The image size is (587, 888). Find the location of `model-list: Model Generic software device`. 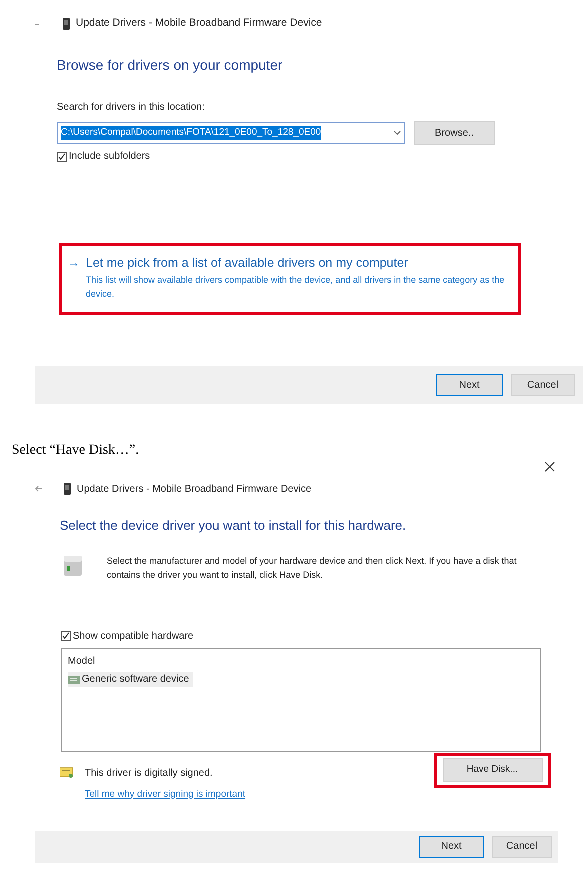

model-list: Model Generic software device is located at coordinates (301, 700).